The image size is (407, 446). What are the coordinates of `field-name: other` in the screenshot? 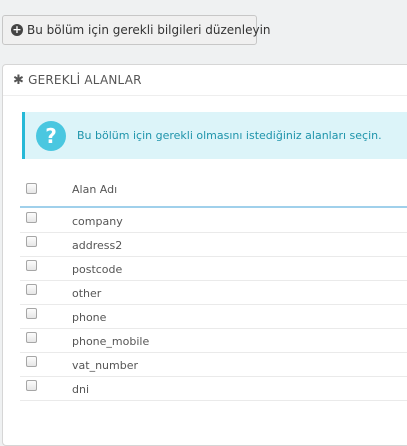 It's located at (87, 293).